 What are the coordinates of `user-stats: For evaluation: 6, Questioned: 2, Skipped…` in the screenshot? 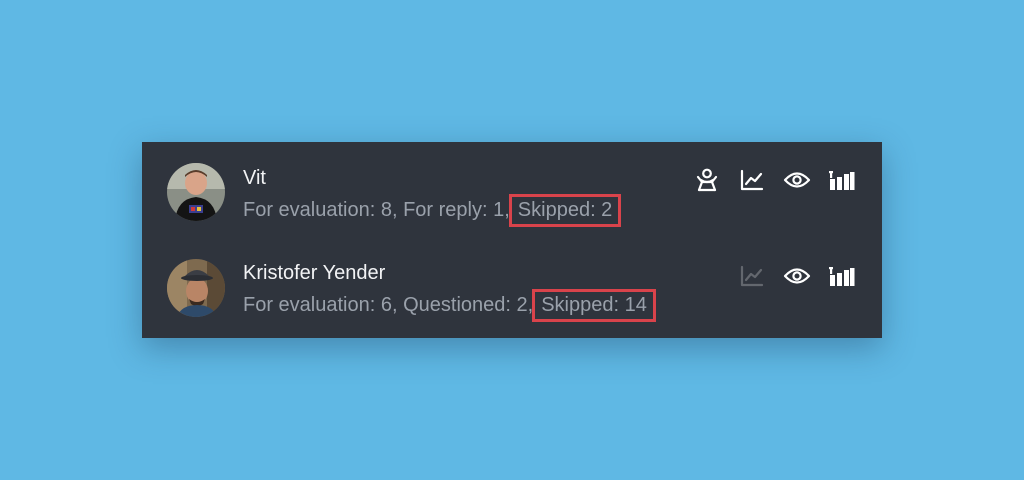 It's located at (449, 305).